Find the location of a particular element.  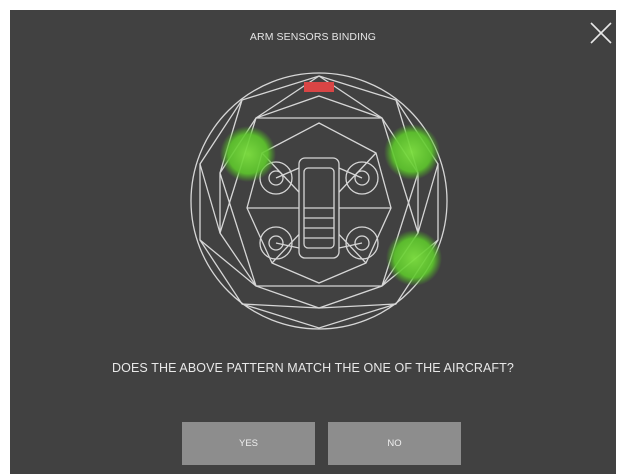

sensor-indicator-top-right is located at coordinates (412, 152).